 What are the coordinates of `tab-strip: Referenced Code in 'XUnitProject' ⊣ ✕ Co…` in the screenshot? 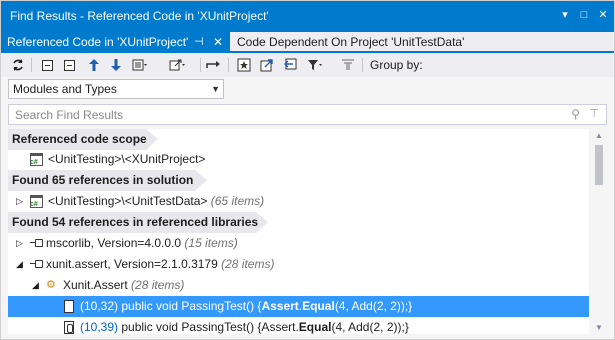 It's located at (307, 42).